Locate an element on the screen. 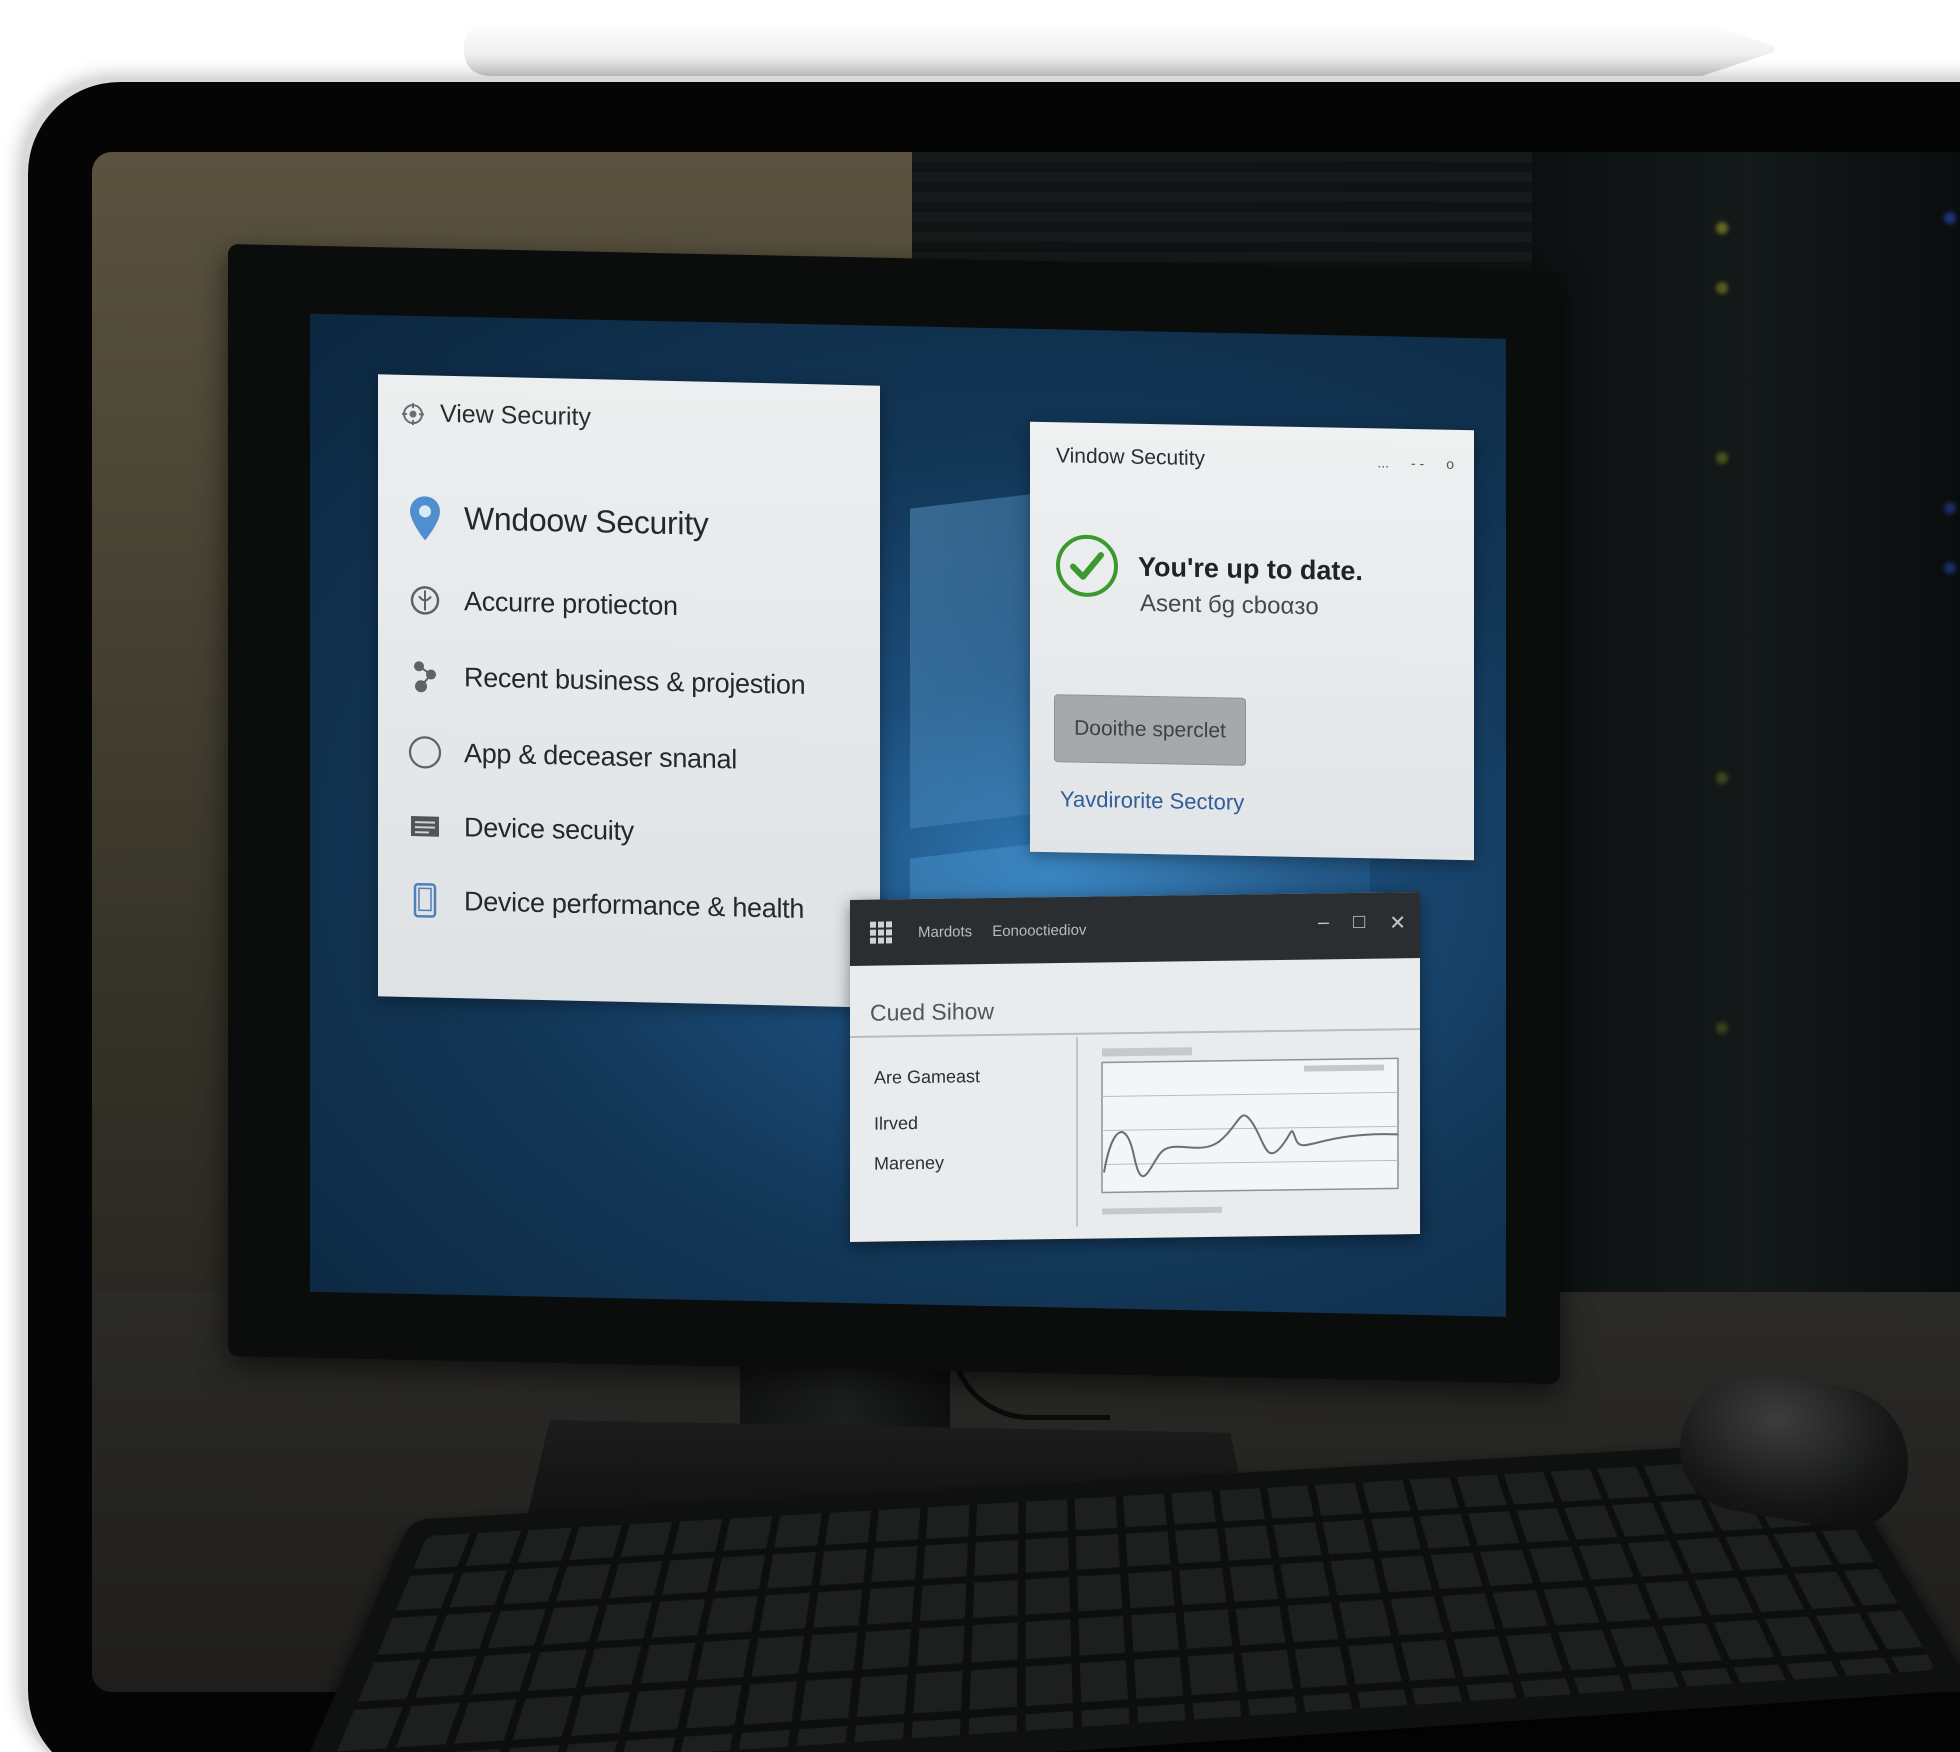  nav-item-label: App & deceaser snanal is located at coordinates (600, 755).